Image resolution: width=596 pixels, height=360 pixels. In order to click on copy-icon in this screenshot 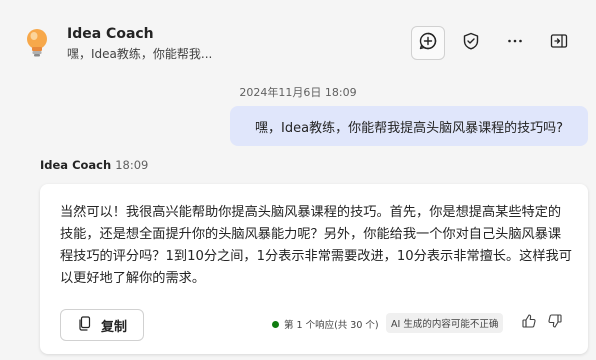, I will do `click(85, 325)`.